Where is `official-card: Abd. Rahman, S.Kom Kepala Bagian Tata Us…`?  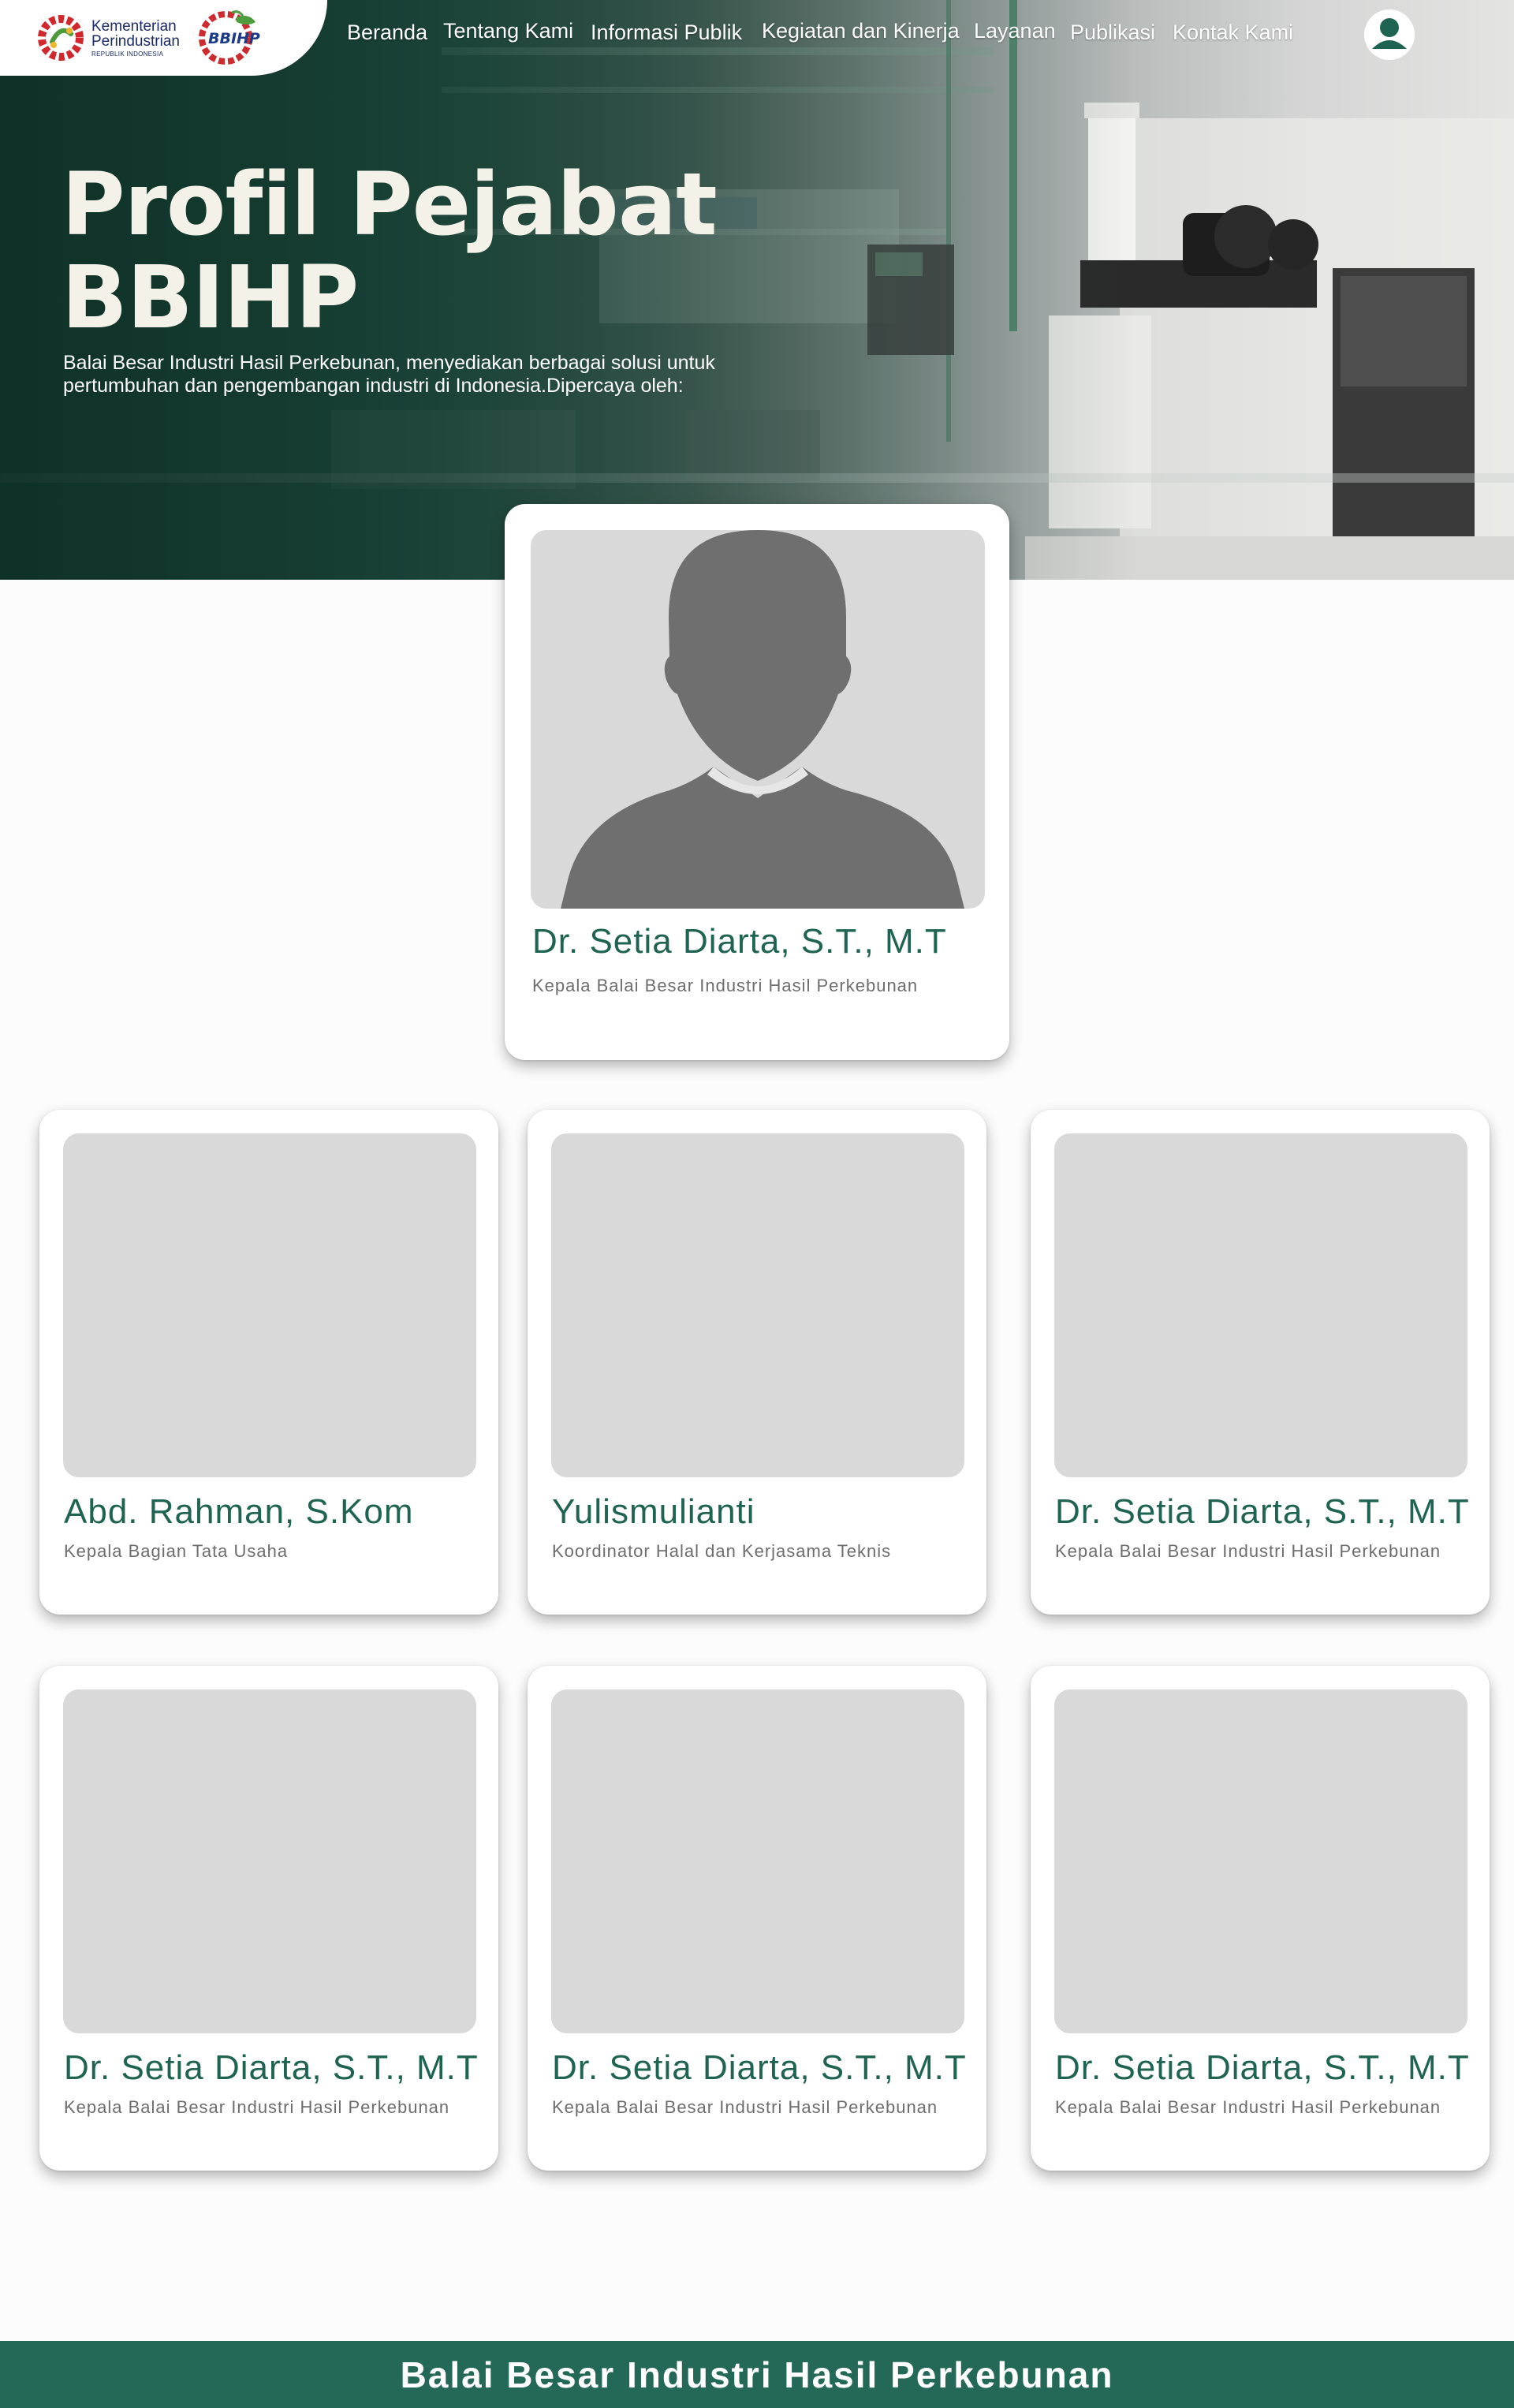 official-card: Abd. Rahman, S.Kom Kepala Bagian Tata Us… is located at coordinates (268, 1362).